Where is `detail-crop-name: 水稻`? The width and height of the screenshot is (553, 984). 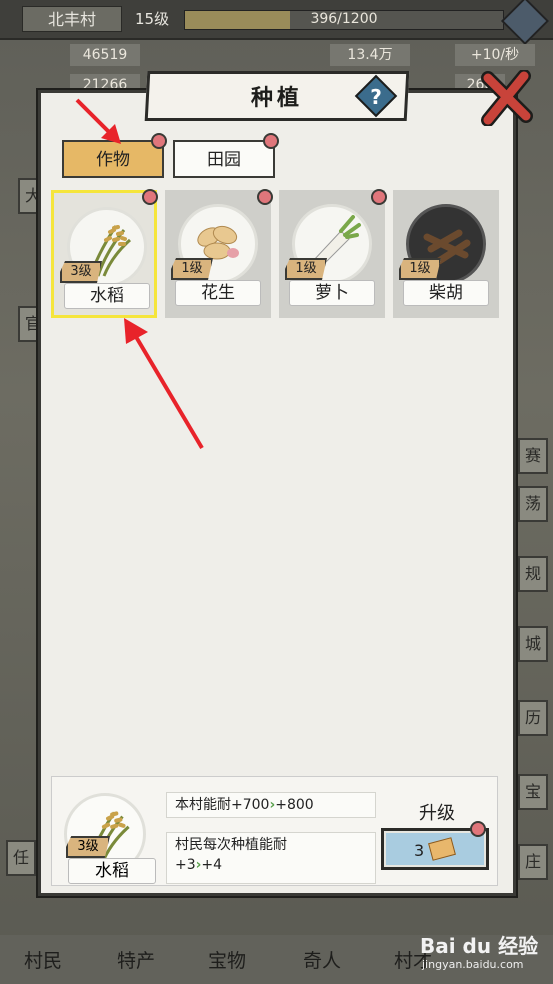
detail-crop-name: 水稻 is located at coordinates (112, 871).